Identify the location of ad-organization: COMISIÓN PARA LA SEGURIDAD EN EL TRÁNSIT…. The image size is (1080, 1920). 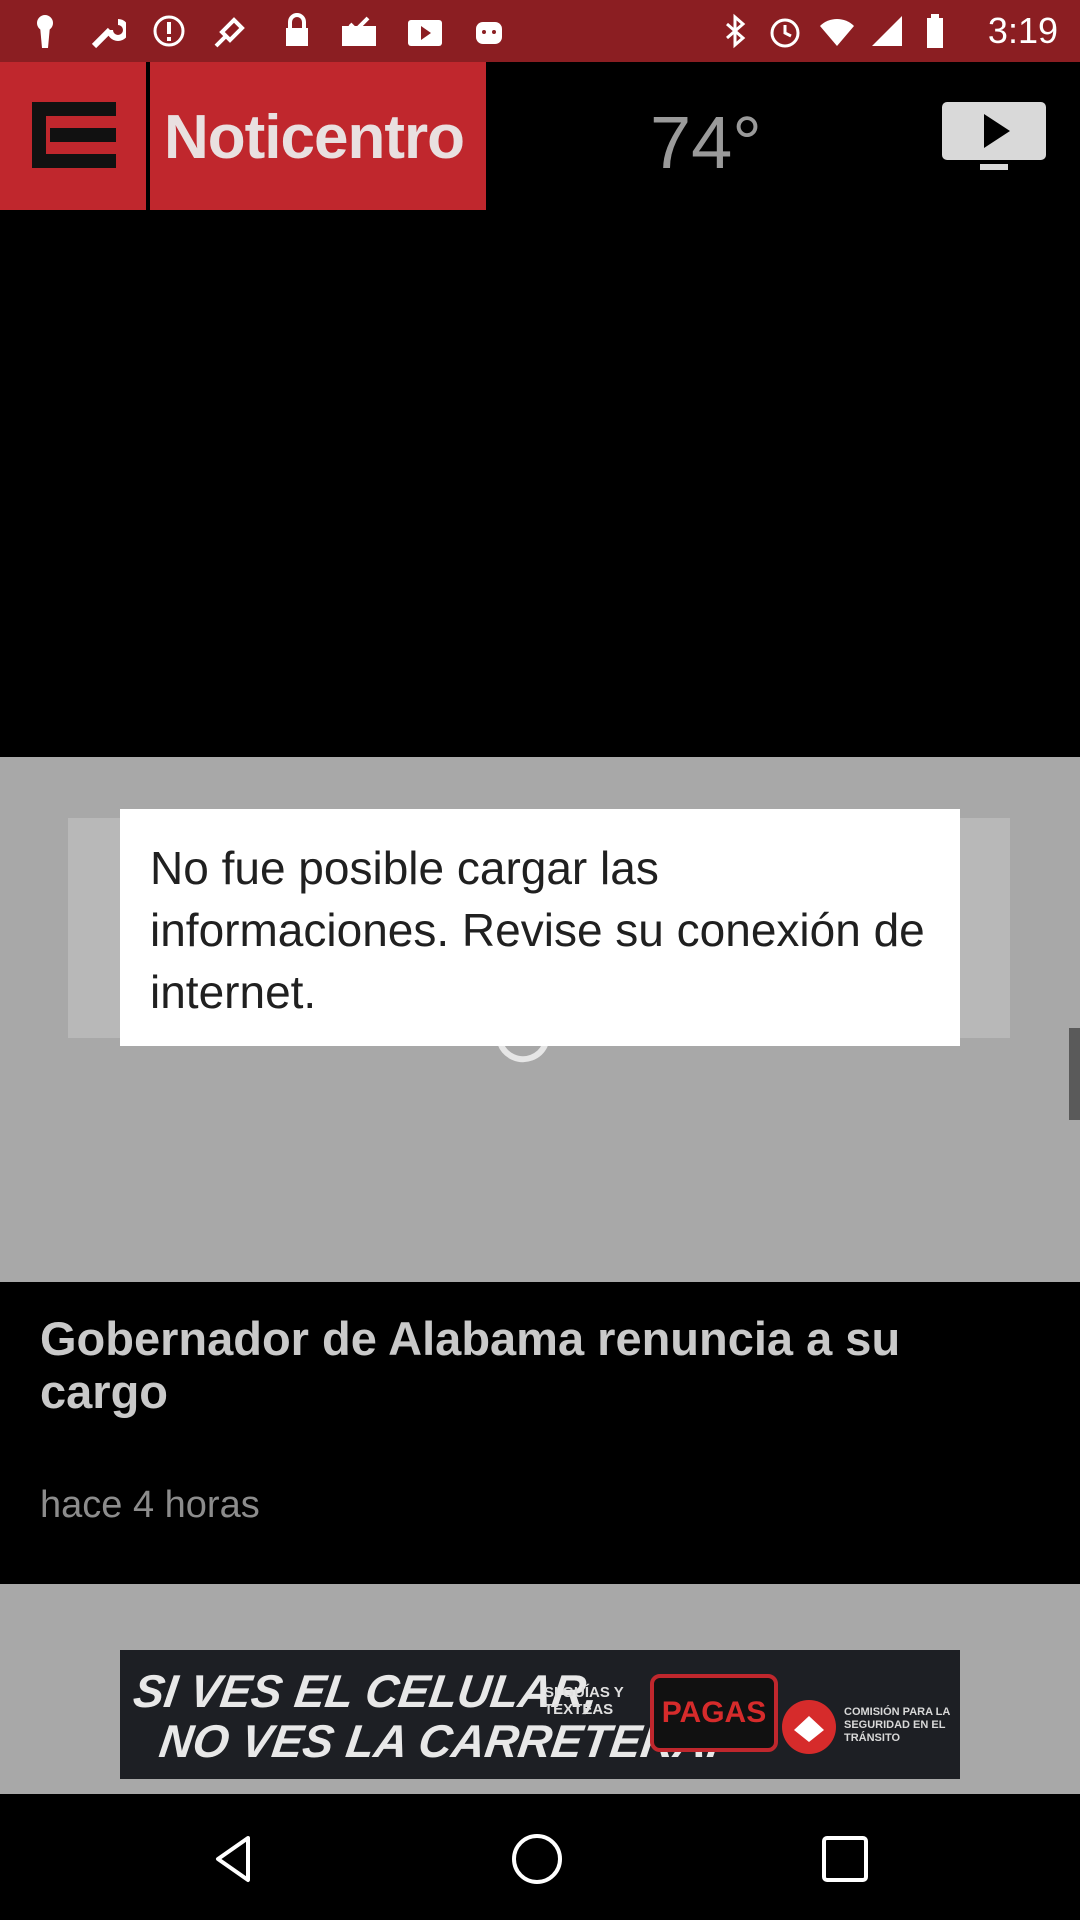
(897, 1725).